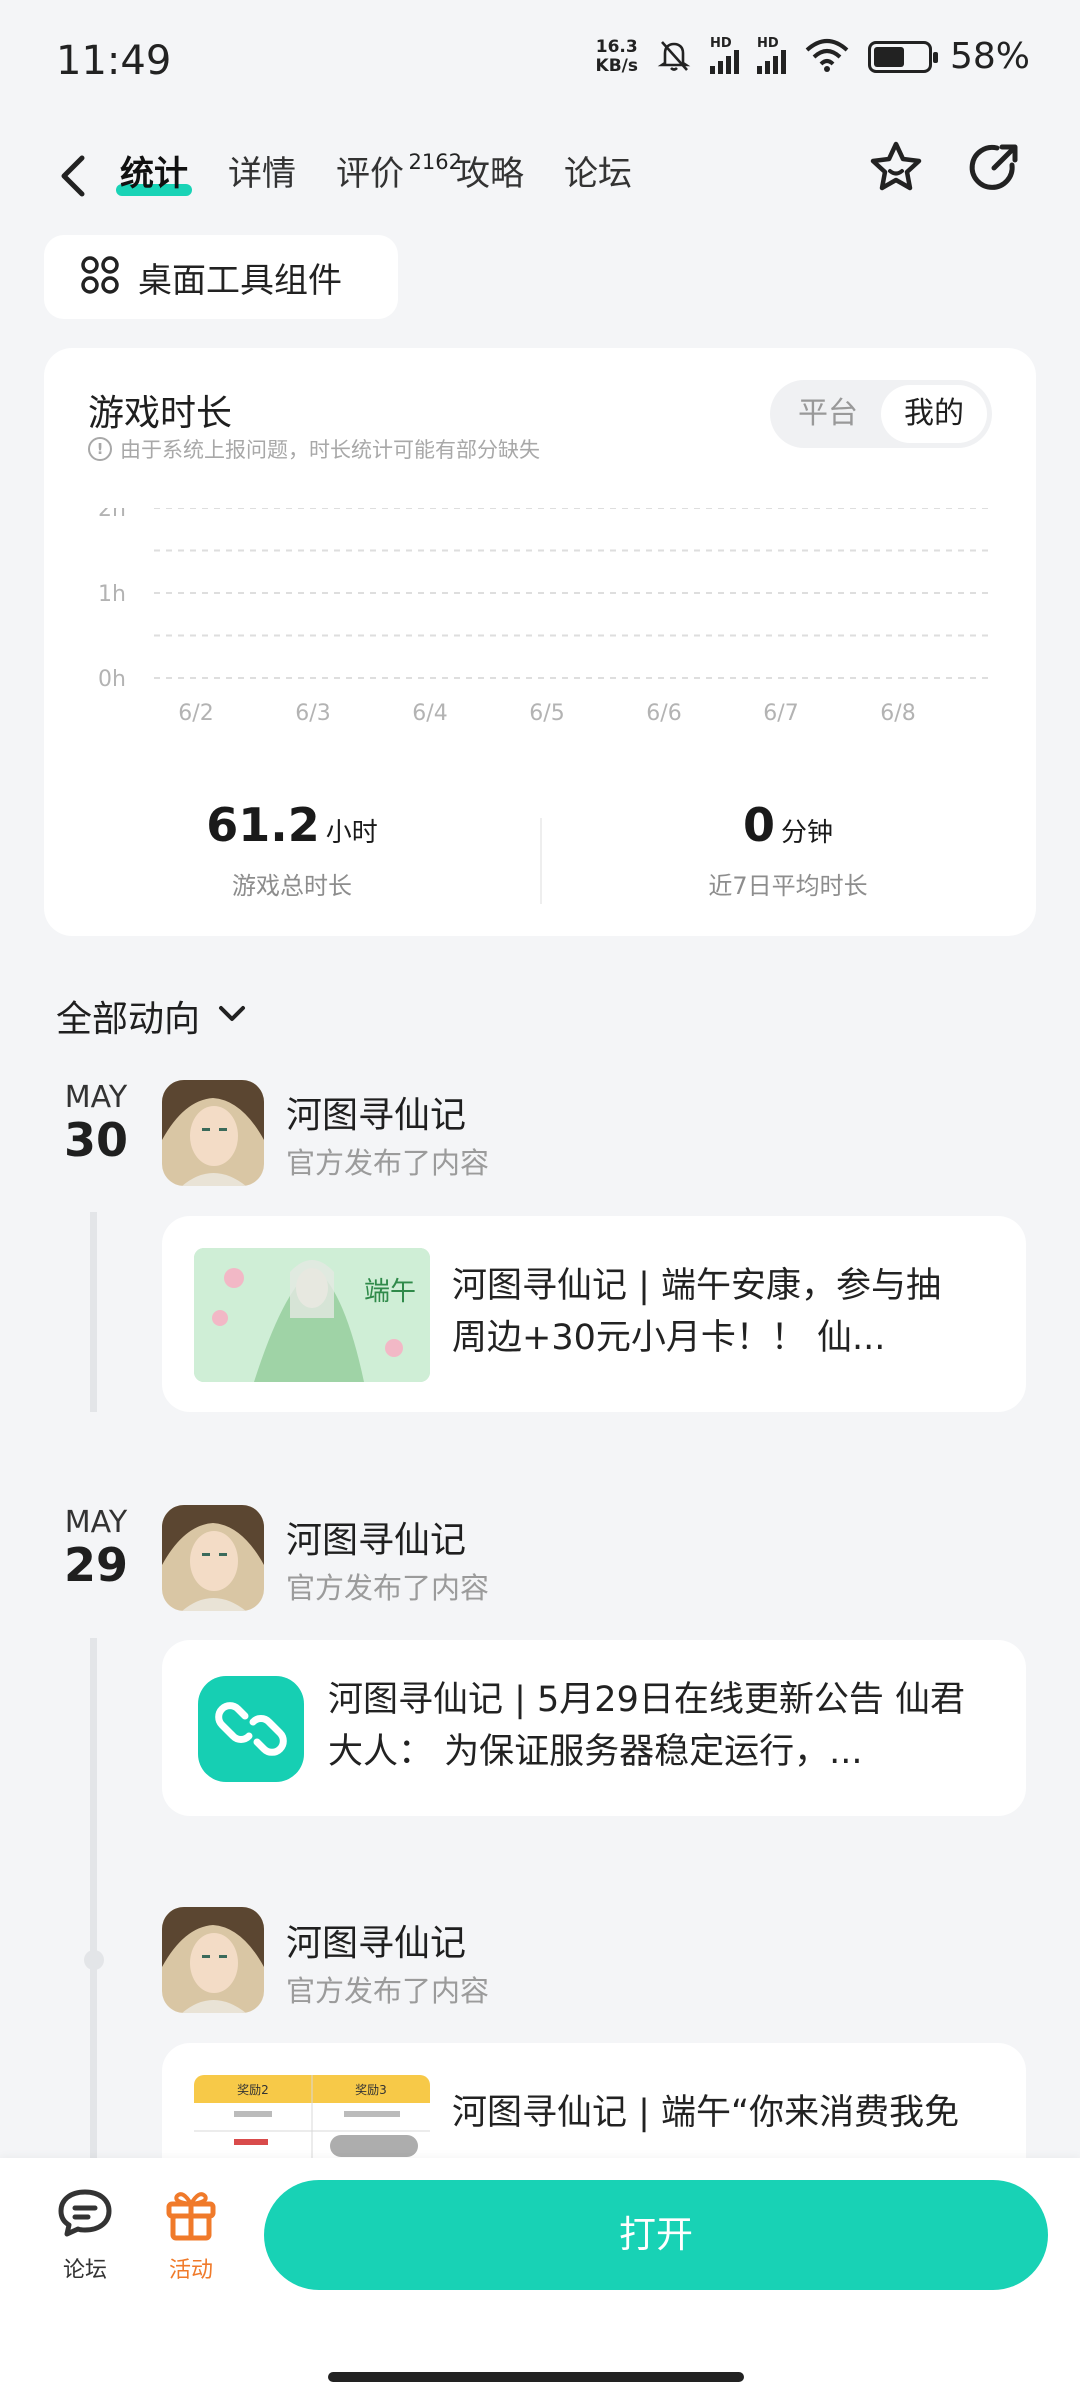 This screenshot has width=1080, height=2400. What do you see at coordinates (546, 617) in the screenshot?
I see `playtime-chart: 2h 1h 0h 6/2 6/3 6/4 6/5 6/6 6/7 6/8` at bounding box center [546, 617].